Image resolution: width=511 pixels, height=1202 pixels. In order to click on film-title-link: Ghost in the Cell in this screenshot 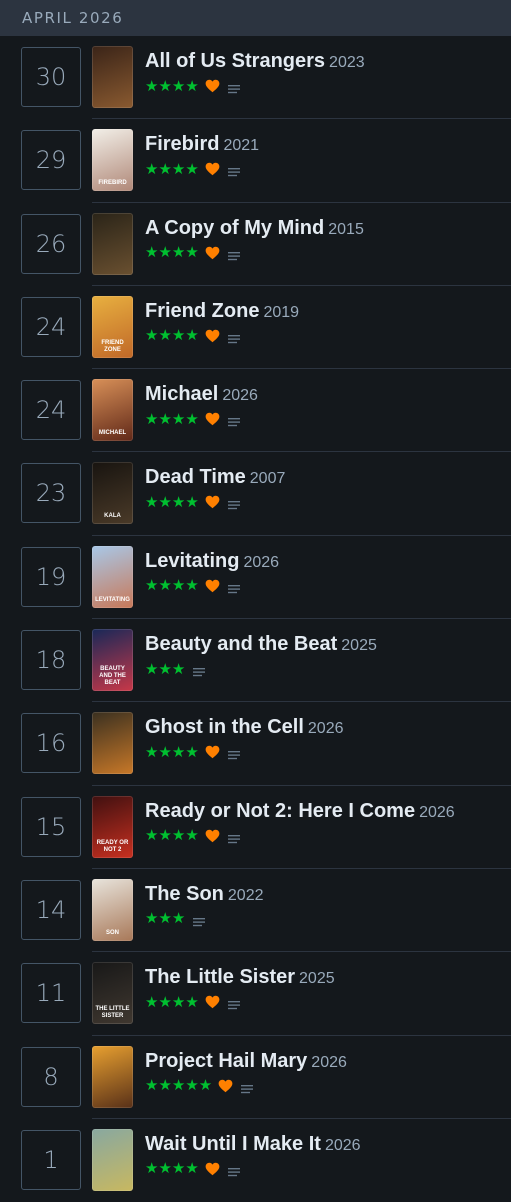, I will do `click(224, 727)`.